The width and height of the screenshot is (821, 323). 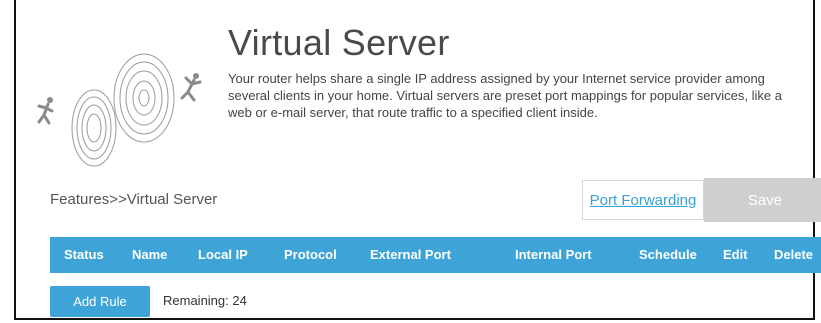 I want to click on column-header-status: Status, so click(x=84, y=254).